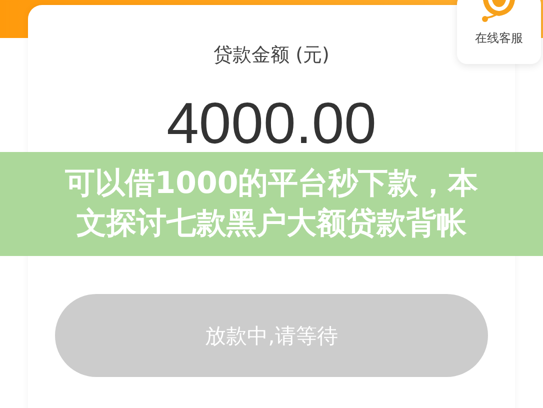 The height and width of the screenshot is (408, 543). What do you see at coordinates (271, 124) in the screenshot?
I see `loan-amount: 4000.00` at bounding box center [271, 124].